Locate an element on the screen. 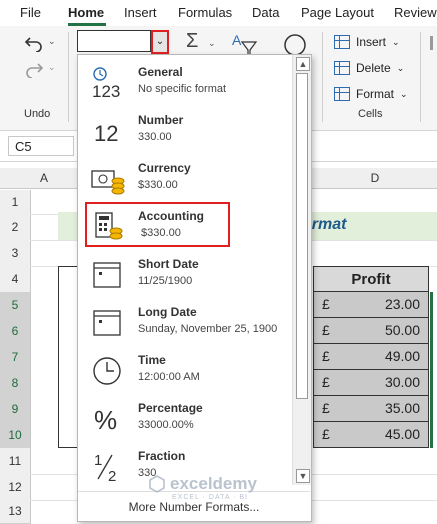 The height and width of the screenshot is (524, 437). profit-value: 23.00 is located at coordinates (402, 304).